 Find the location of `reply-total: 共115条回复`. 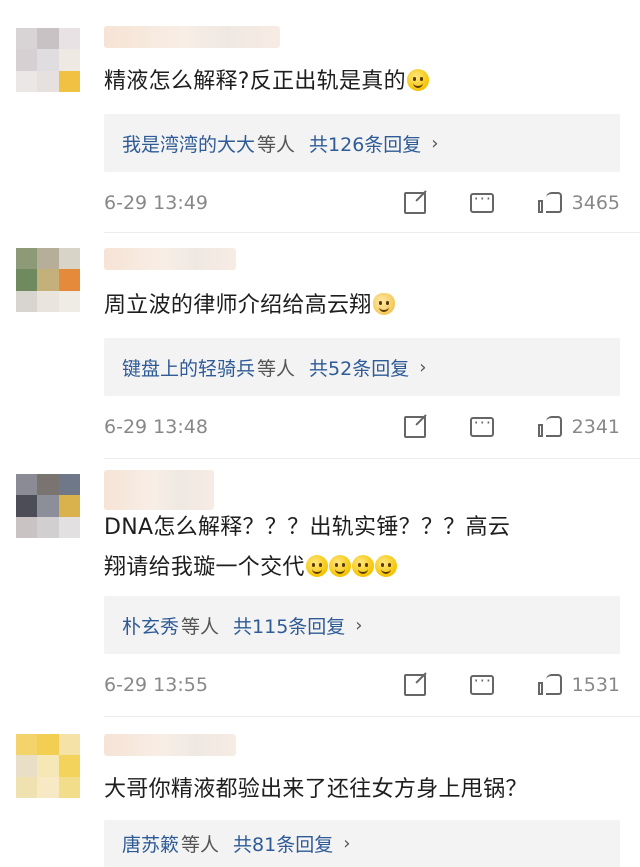

reply-total: 共115条回复 is located at coordinates (289, 625).